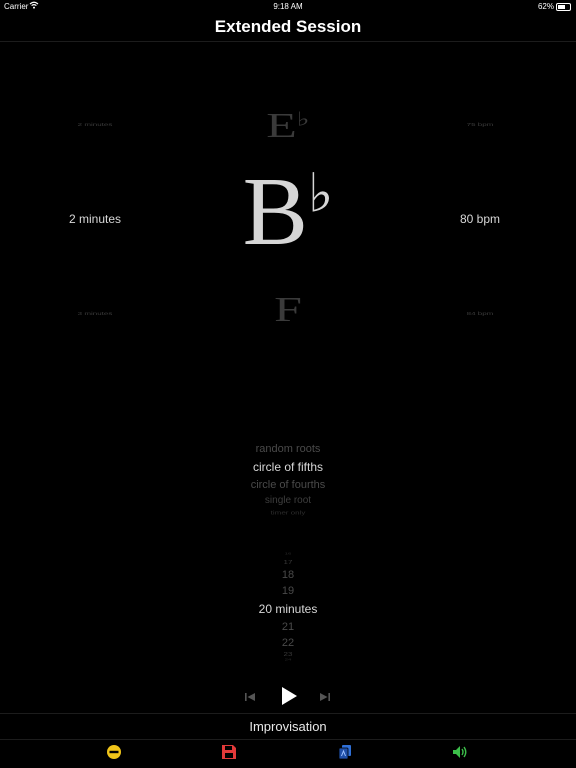 Image resolution: width=576 pixels, height=768 pixels. What do you see at coordinates (288, 754) in the screenshot?
I see `tab-bar` at bounding box center [288, 754].